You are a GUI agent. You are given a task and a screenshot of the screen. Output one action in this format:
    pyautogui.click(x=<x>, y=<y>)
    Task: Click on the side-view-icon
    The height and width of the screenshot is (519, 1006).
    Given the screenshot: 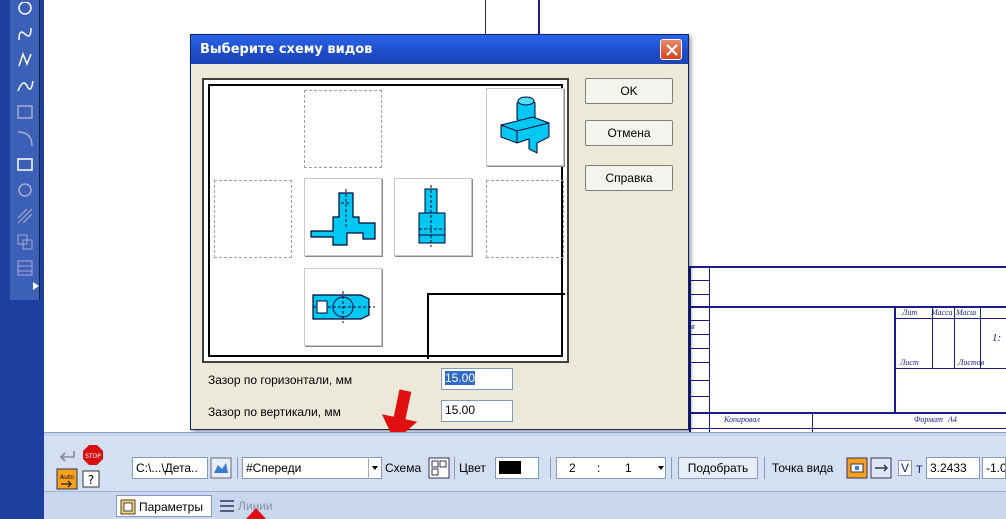 What is the action you would take?
    pyautogui.click(x=432, y=216)
    